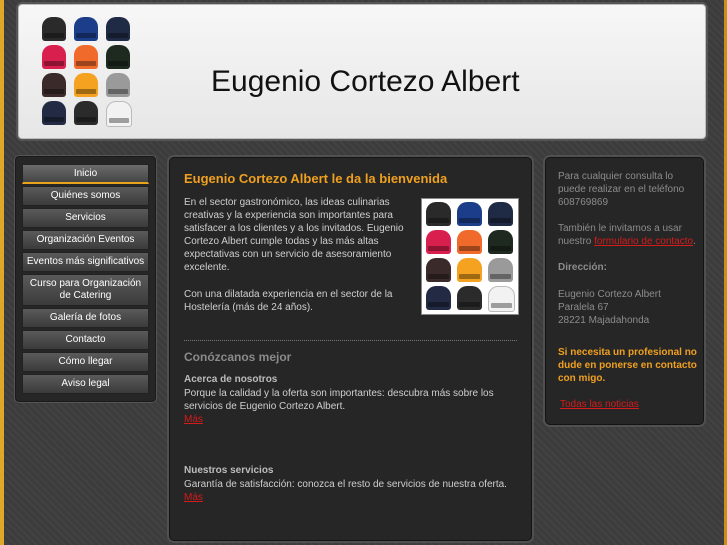 The width and height of the screenshot is (727, 545). Describe the element at coordinates (2, 272) in the screenshot. I see `left-edge-accent` at that location.